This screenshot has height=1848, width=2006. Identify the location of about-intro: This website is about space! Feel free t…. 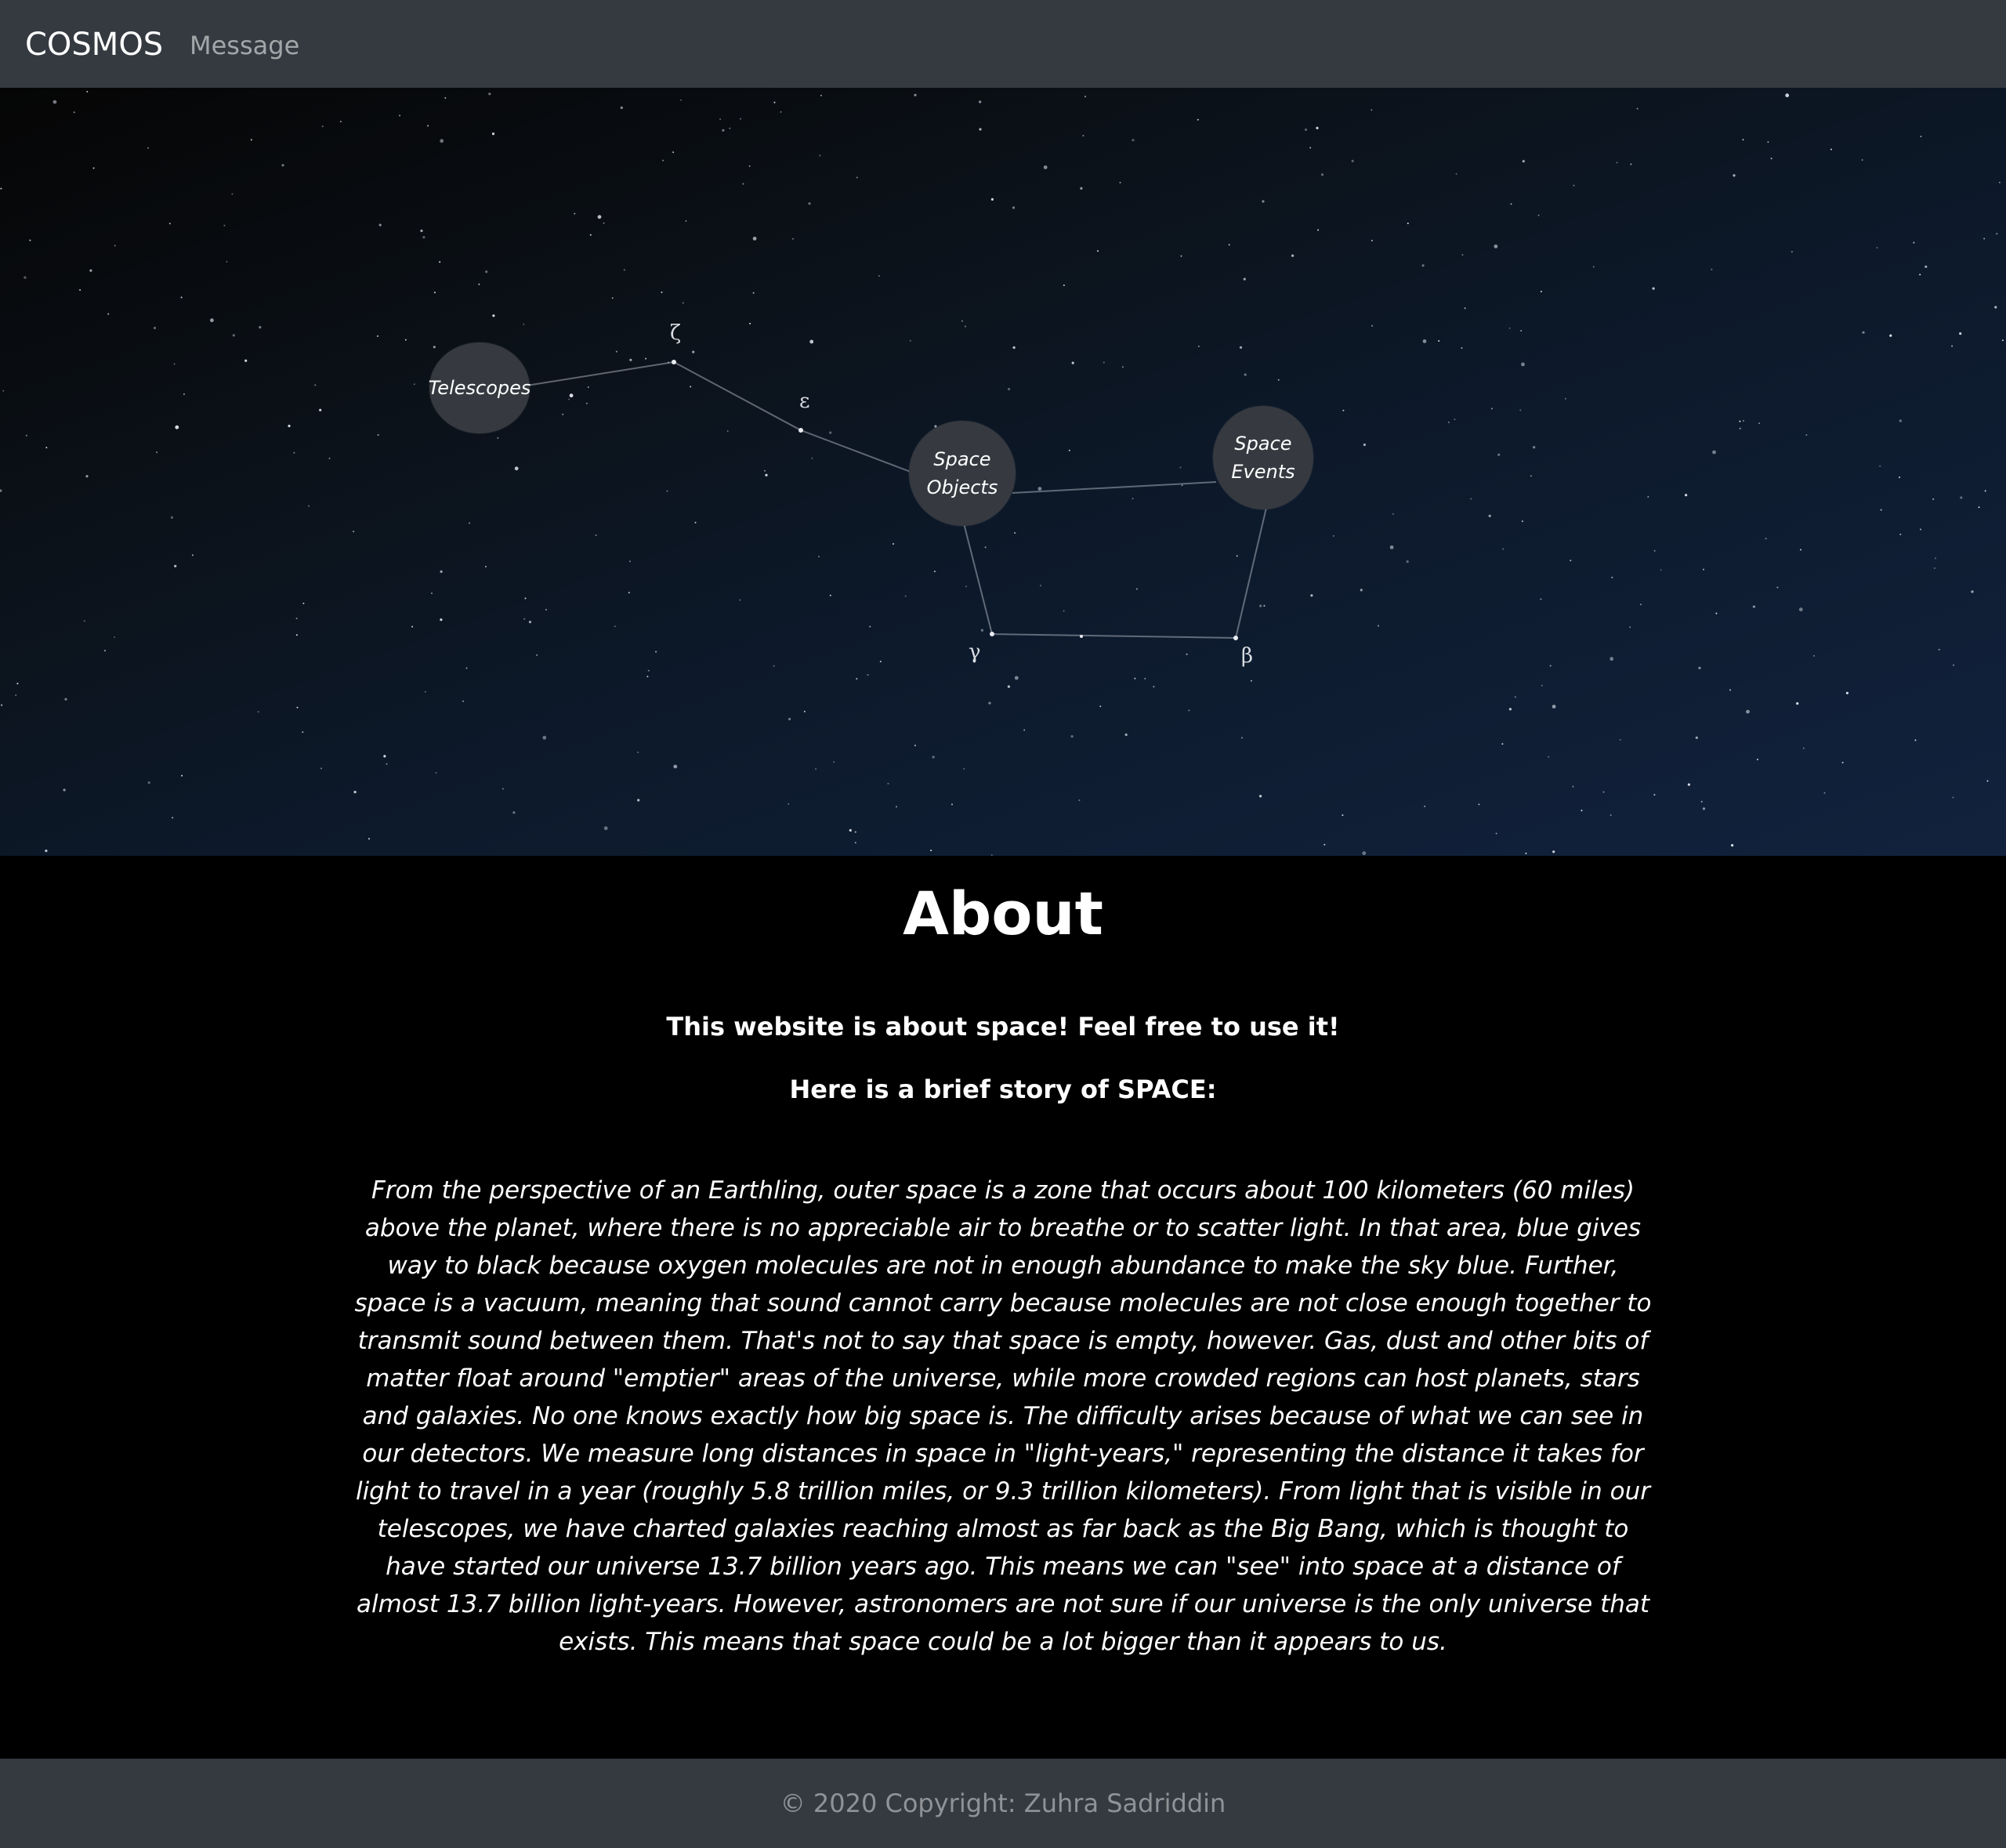
(1003, 1027).